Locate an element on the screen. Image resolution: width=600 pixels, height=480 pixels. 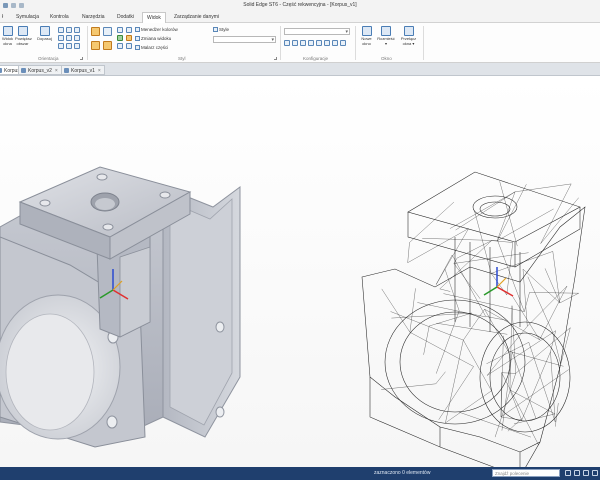
part-painter-icon is located at coordinates (137, 48).